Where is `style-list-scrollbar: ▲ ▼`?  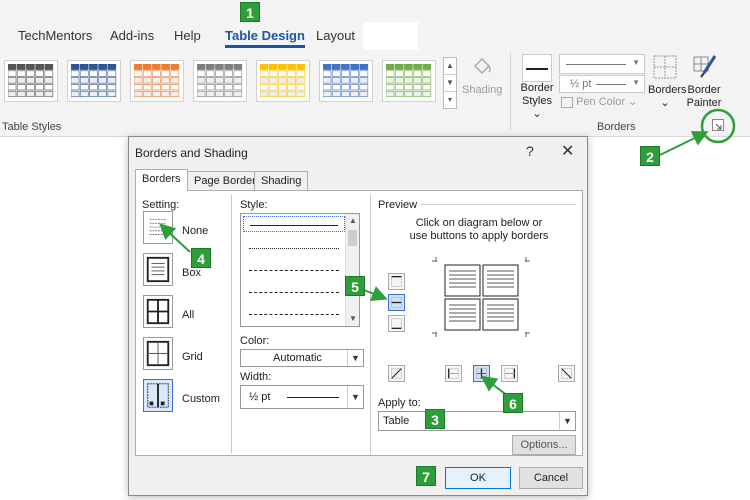
style-list-scrollbar: ▲ ▼ is located at coordinates (352, 270).